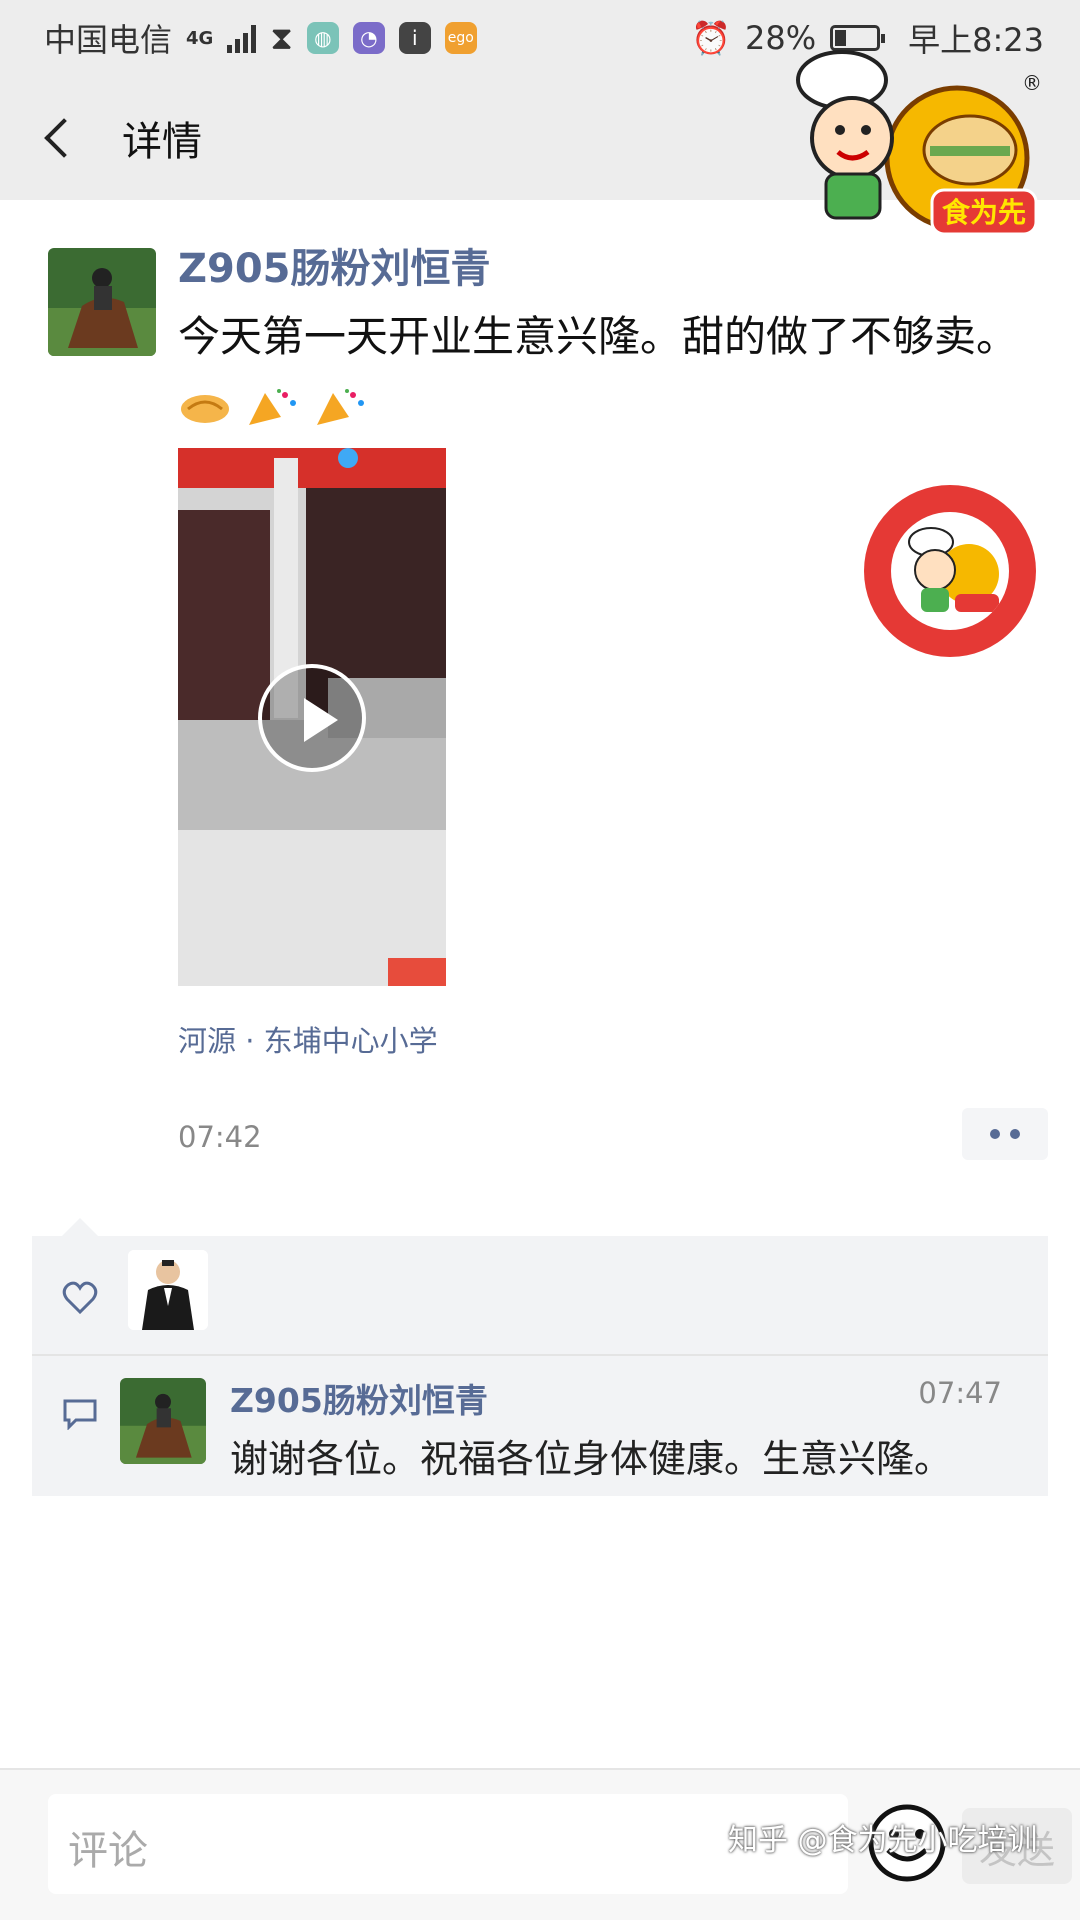  What do you see at coordinates (322, 38) in the screenshot?
I see `globe-app-icon: ◍` at bounding box center [322, 38].